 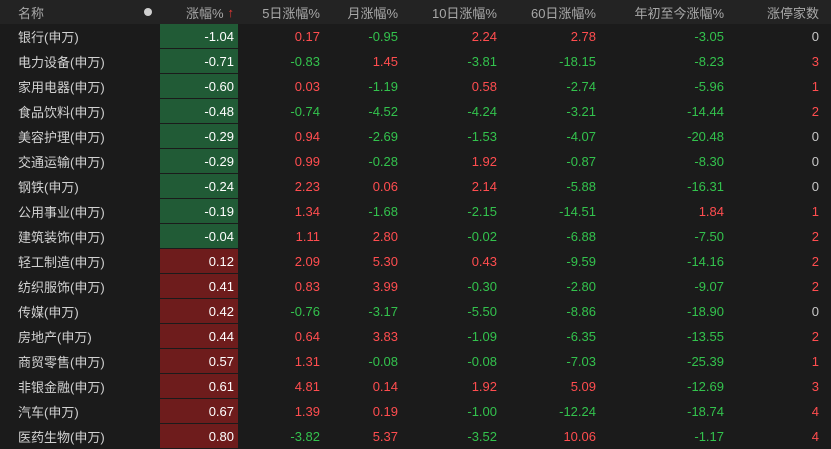 What do you see at coordinates (383, 161) in the screenshot?
I see `cell-month: -0.28` at bounding box center [383, 161].